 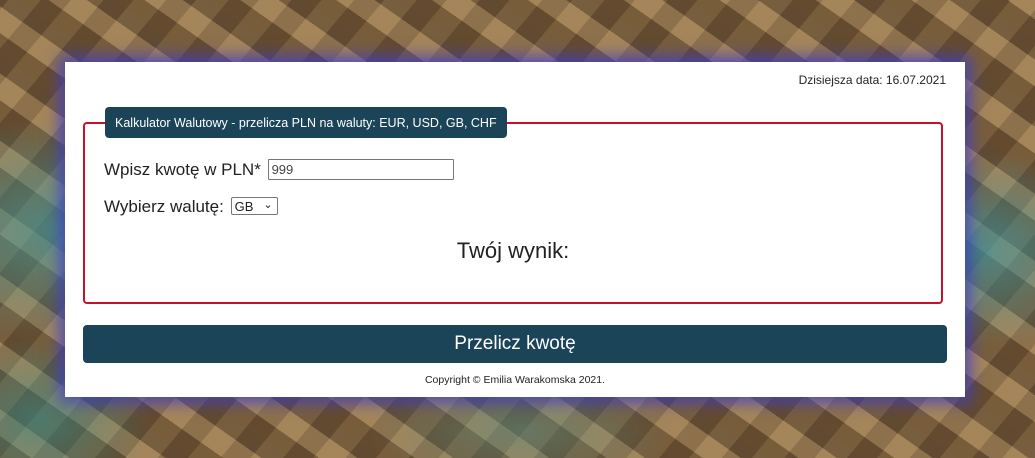 What do you see at coordinates (244, 206) in the screenshot?
I see `currency-selected-value: GB` at bounding box center [244, 206].